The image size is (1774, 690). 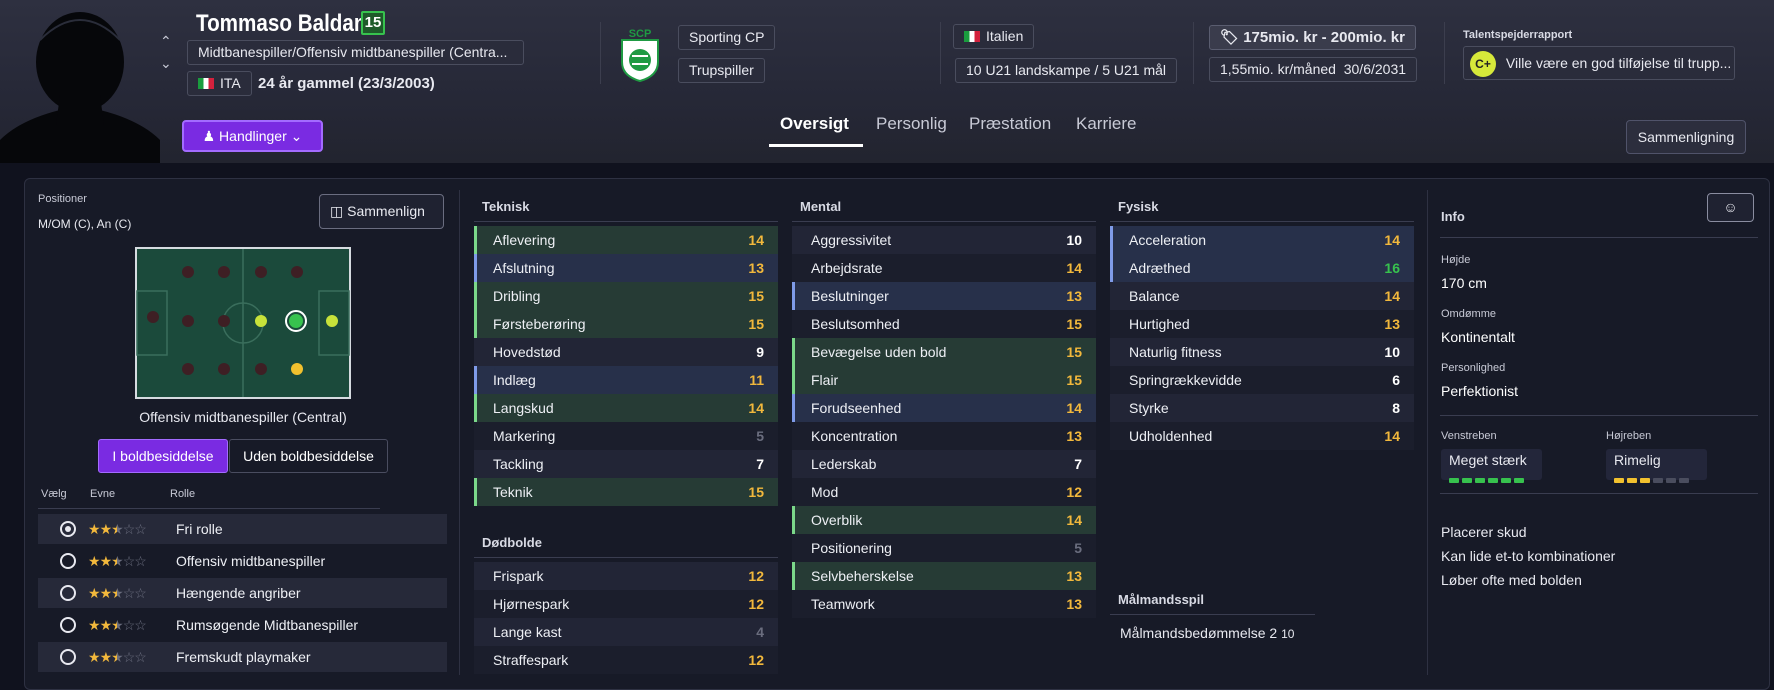 What do you see at coordinates (166, 41) in the screenshot?
I see `previous-player-icon: ⌃` at bounding box center [166, 41].